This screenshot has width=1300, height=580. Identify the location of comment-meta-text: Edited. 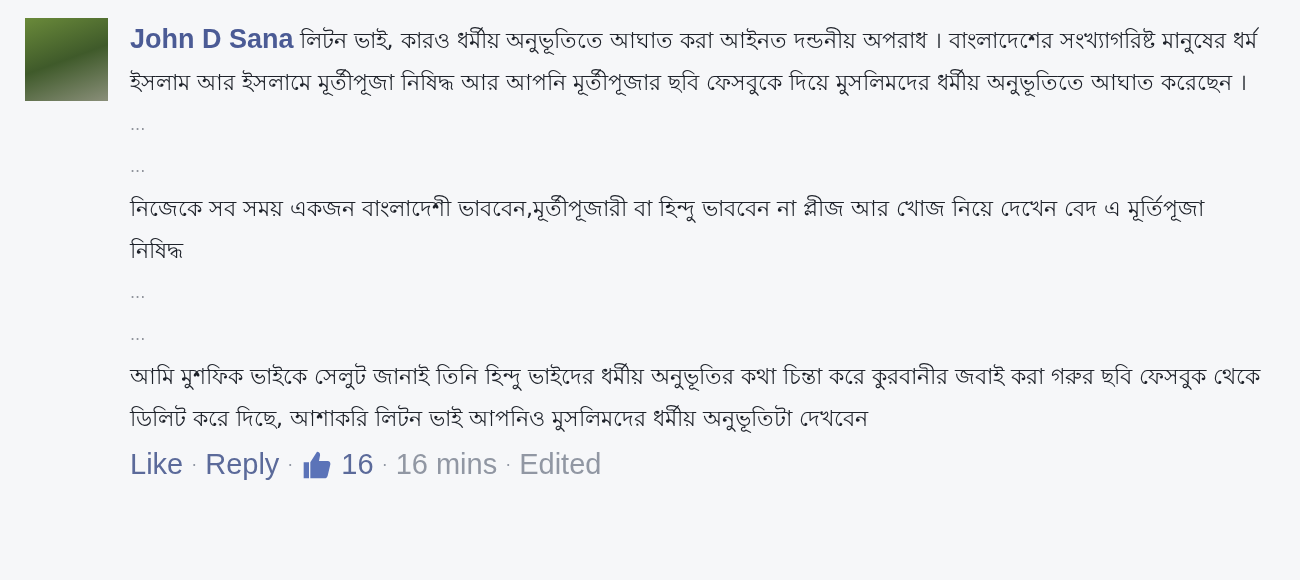
(560, 464).